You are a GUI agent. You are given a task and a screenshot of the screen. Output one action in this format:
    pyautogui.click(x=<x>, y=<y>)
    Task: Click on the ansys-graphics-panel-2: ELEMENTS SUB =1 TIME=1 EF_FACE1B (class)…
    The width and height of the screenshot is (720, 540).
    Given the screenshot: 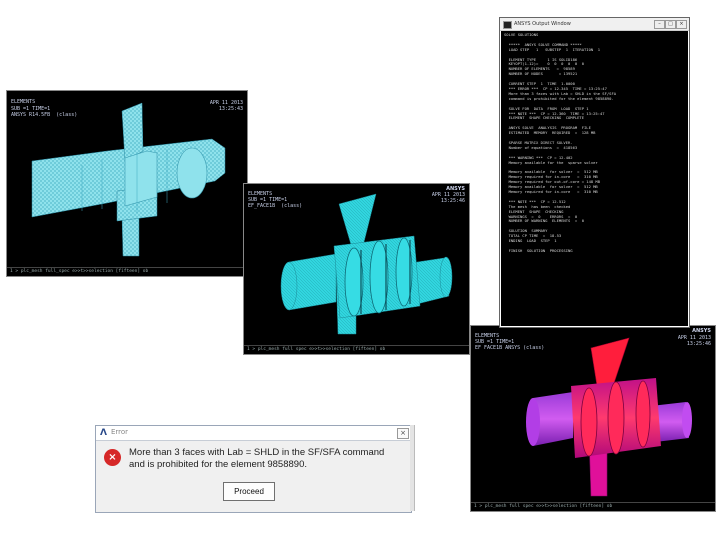 What is the action you would take?
    pyautogui.click(x=356, y=269)
    